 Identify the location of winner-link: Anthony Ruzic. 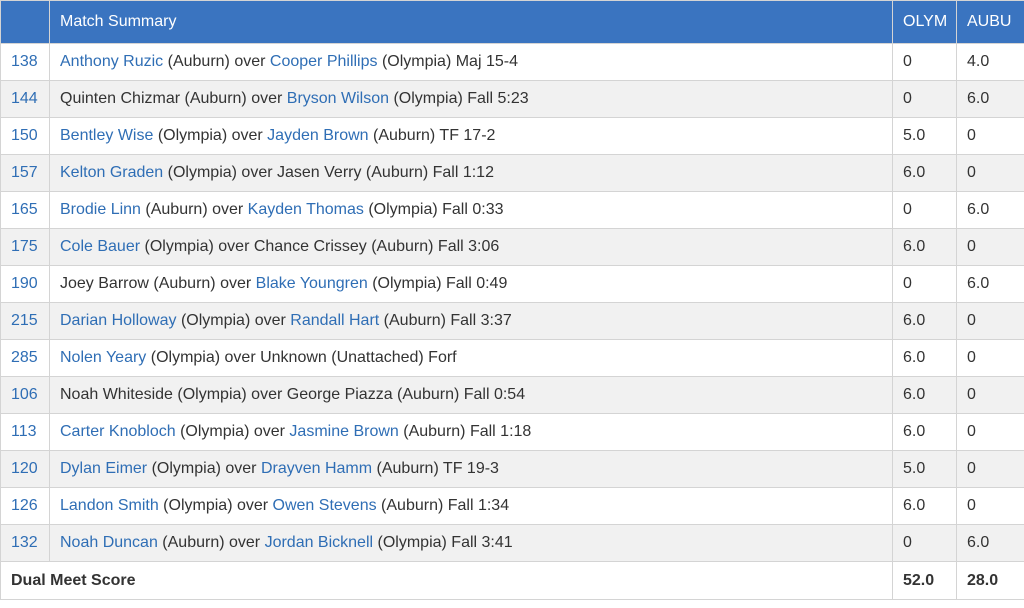
(111, 61).